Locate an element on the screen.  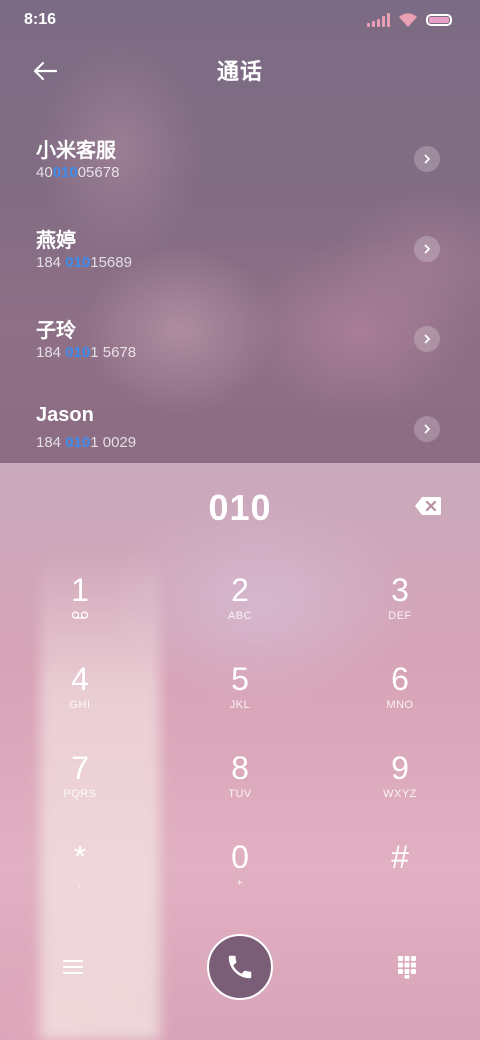
menu-button is located at coordinates (73, 967).